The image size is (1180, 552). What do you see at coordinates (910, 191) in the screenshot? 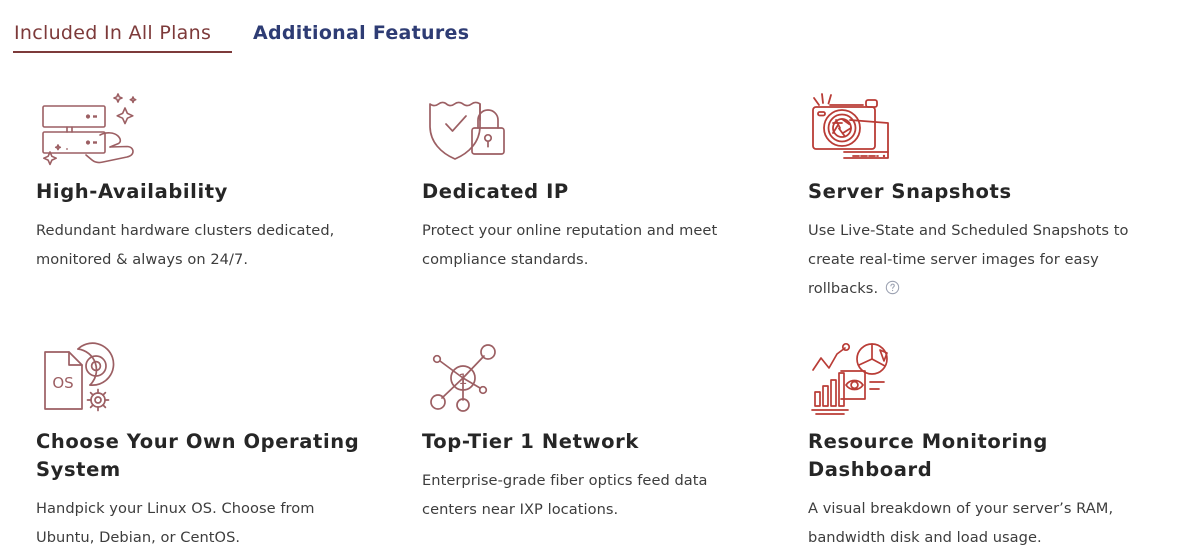
I see `feature-title: Server Snapshots` at bounding box center [910, 191].